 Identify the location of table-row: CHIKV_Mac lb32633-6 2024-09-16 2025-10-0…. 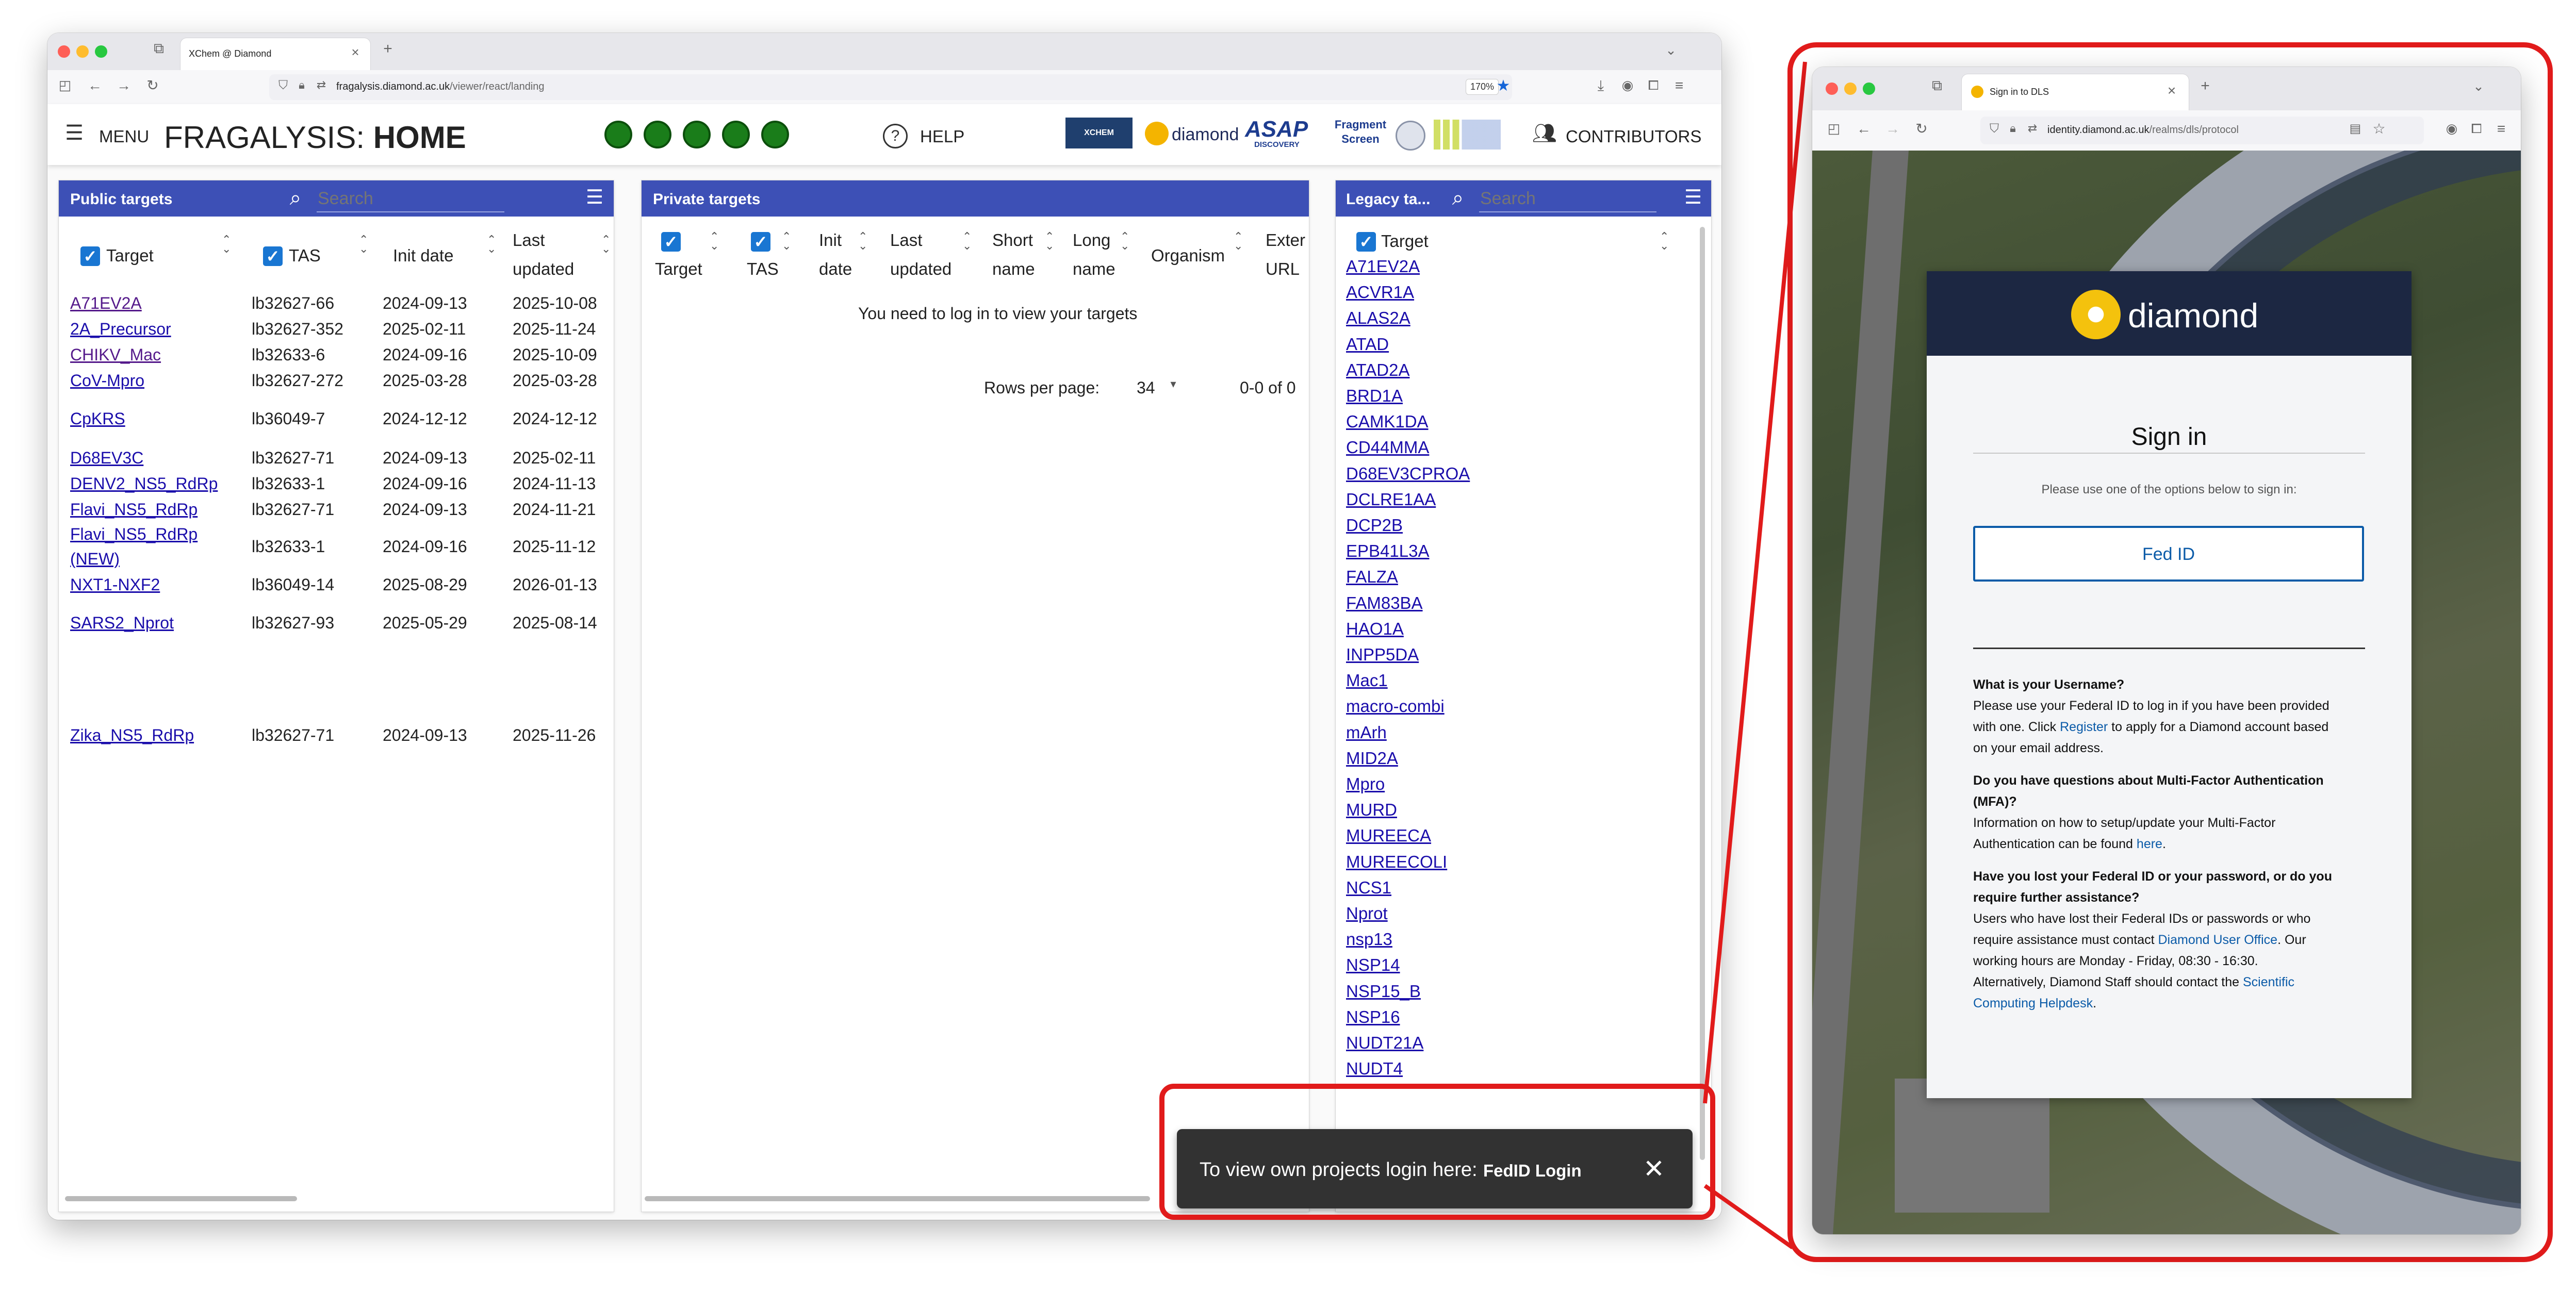
(336, 354).